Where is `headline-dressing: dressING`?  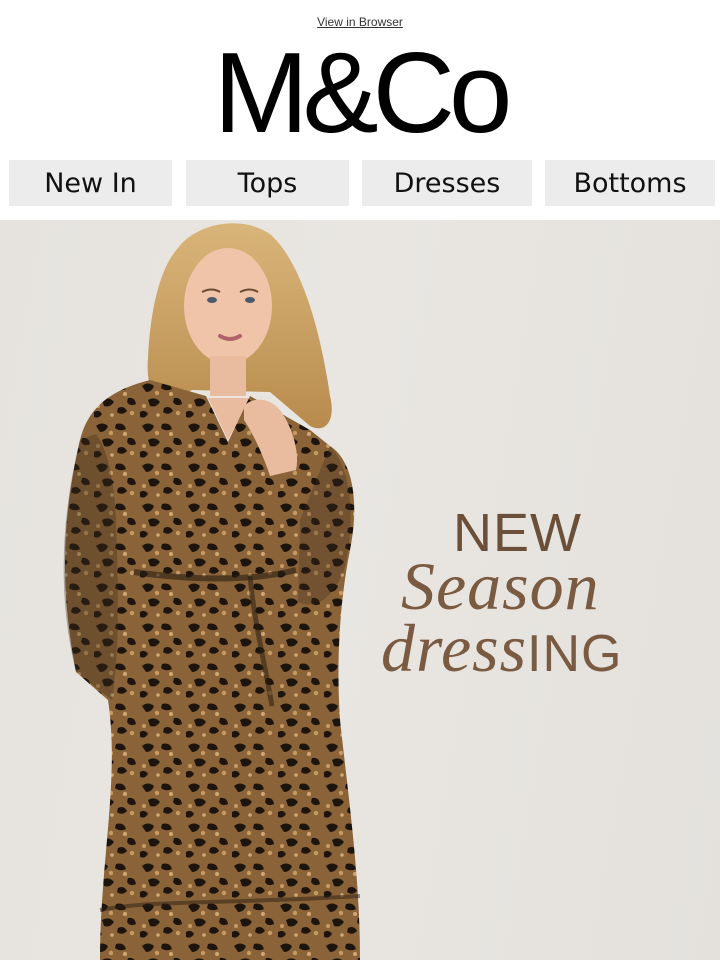 headline-dressing: dressING is located at coordinates (502, 648).